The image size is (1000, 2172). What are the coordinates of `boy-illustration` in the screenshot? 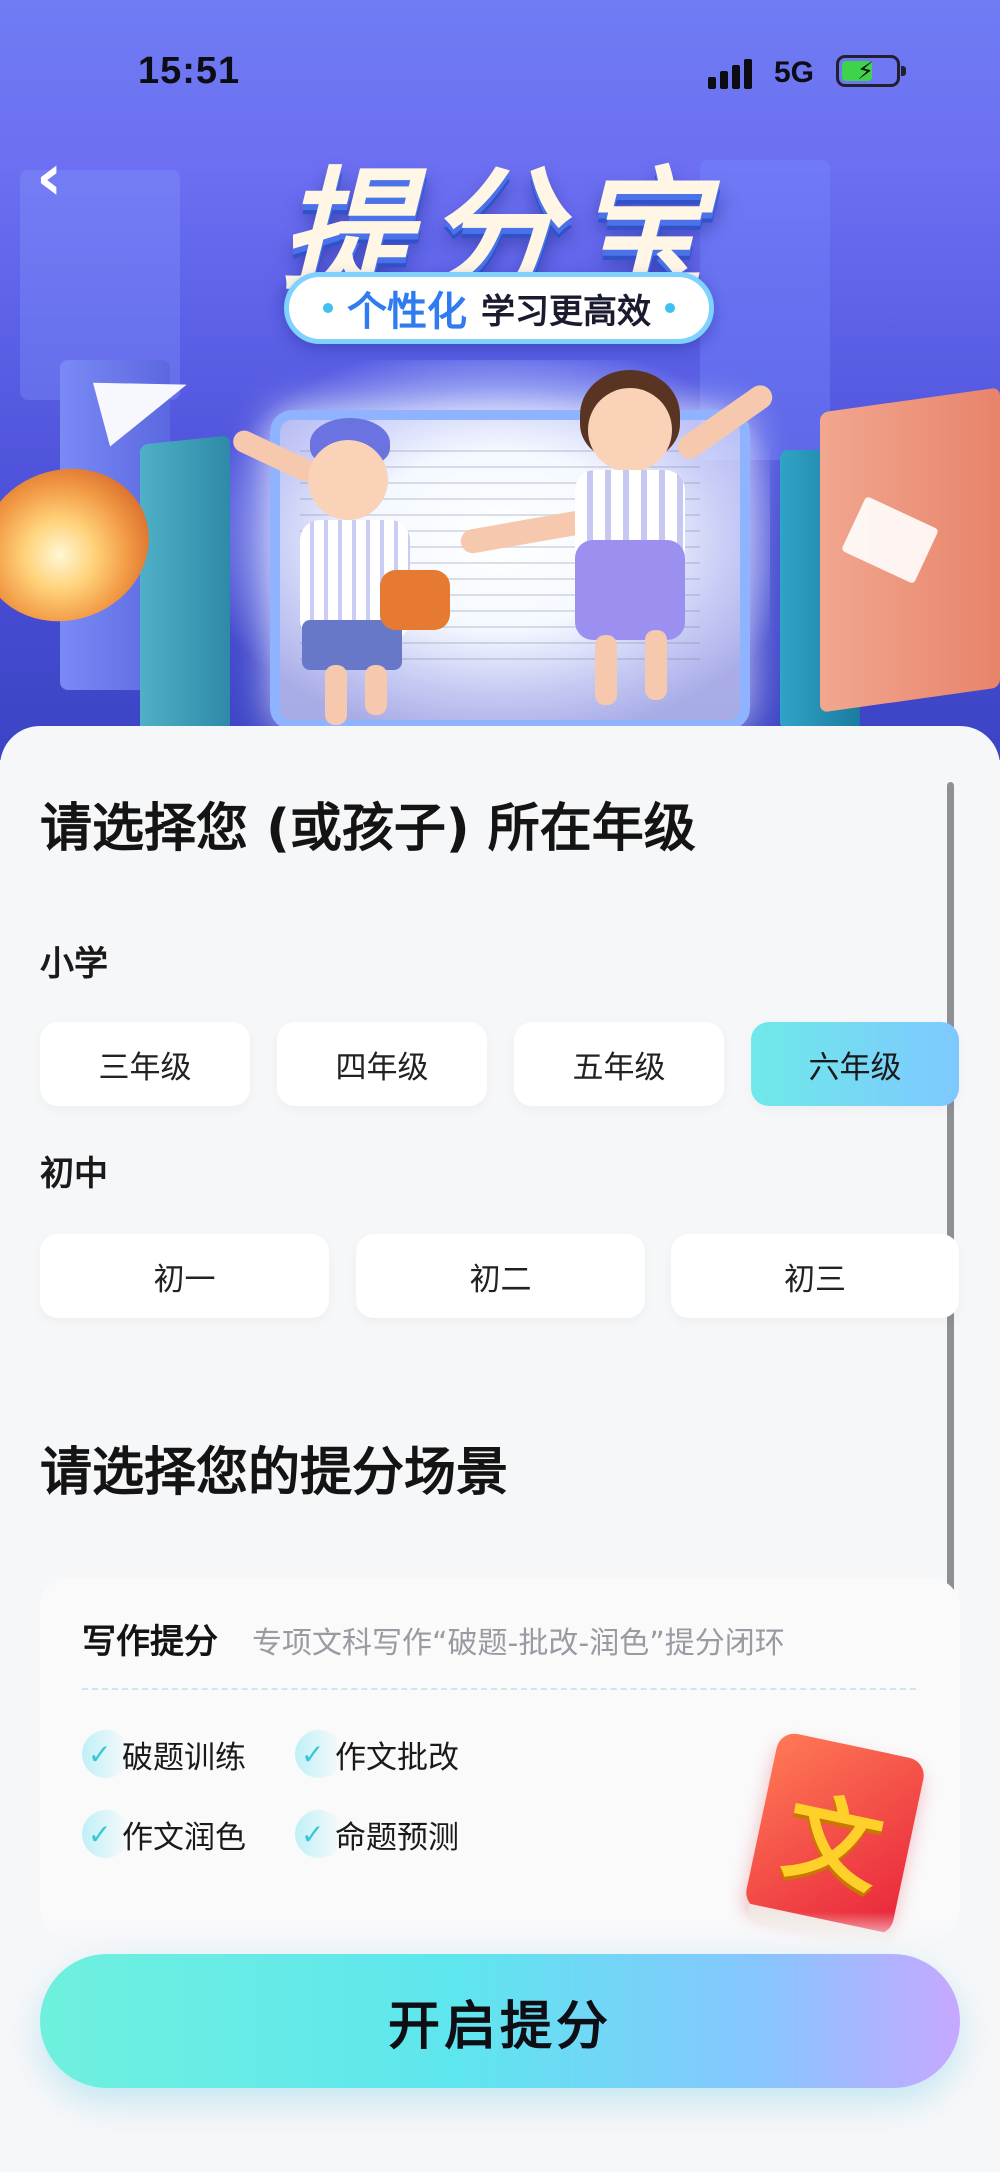 It's located at (339, 570).